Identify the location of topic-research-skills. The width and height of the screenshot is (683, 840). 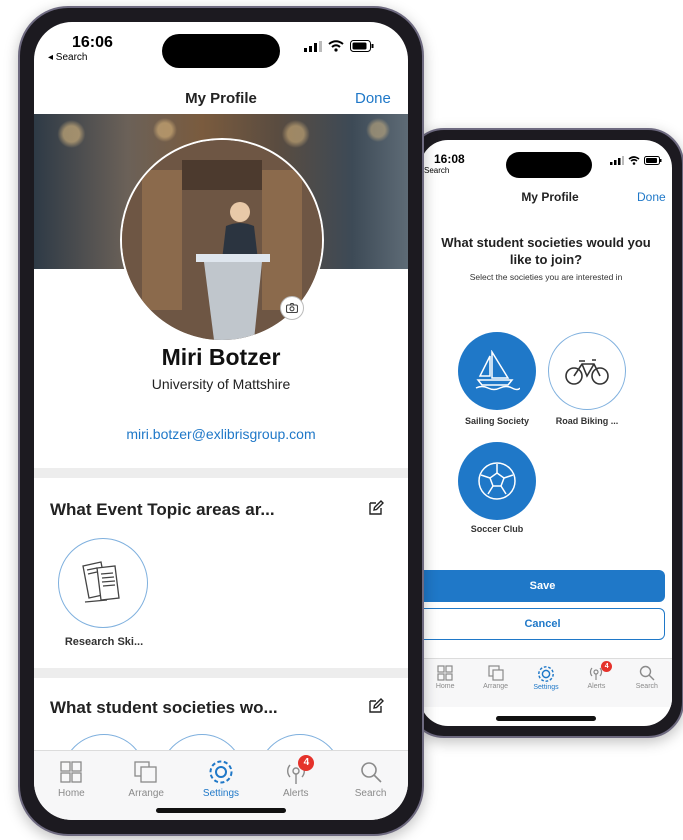
(103, 583).